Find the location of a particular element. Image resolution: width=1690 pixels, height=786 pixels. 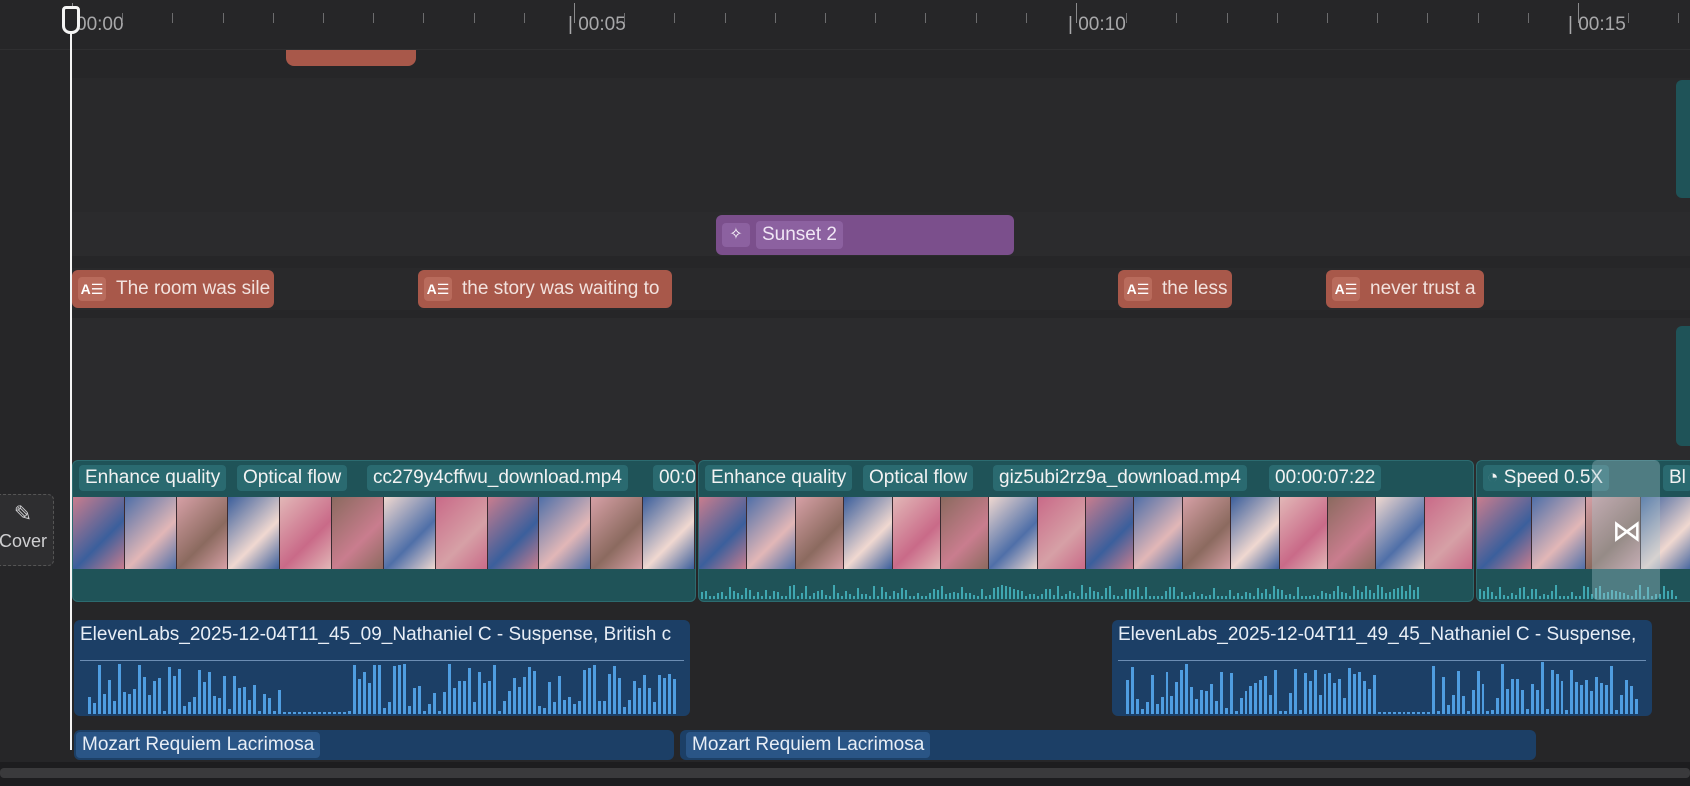

playhead-handle is located at coordinates (71, 20).